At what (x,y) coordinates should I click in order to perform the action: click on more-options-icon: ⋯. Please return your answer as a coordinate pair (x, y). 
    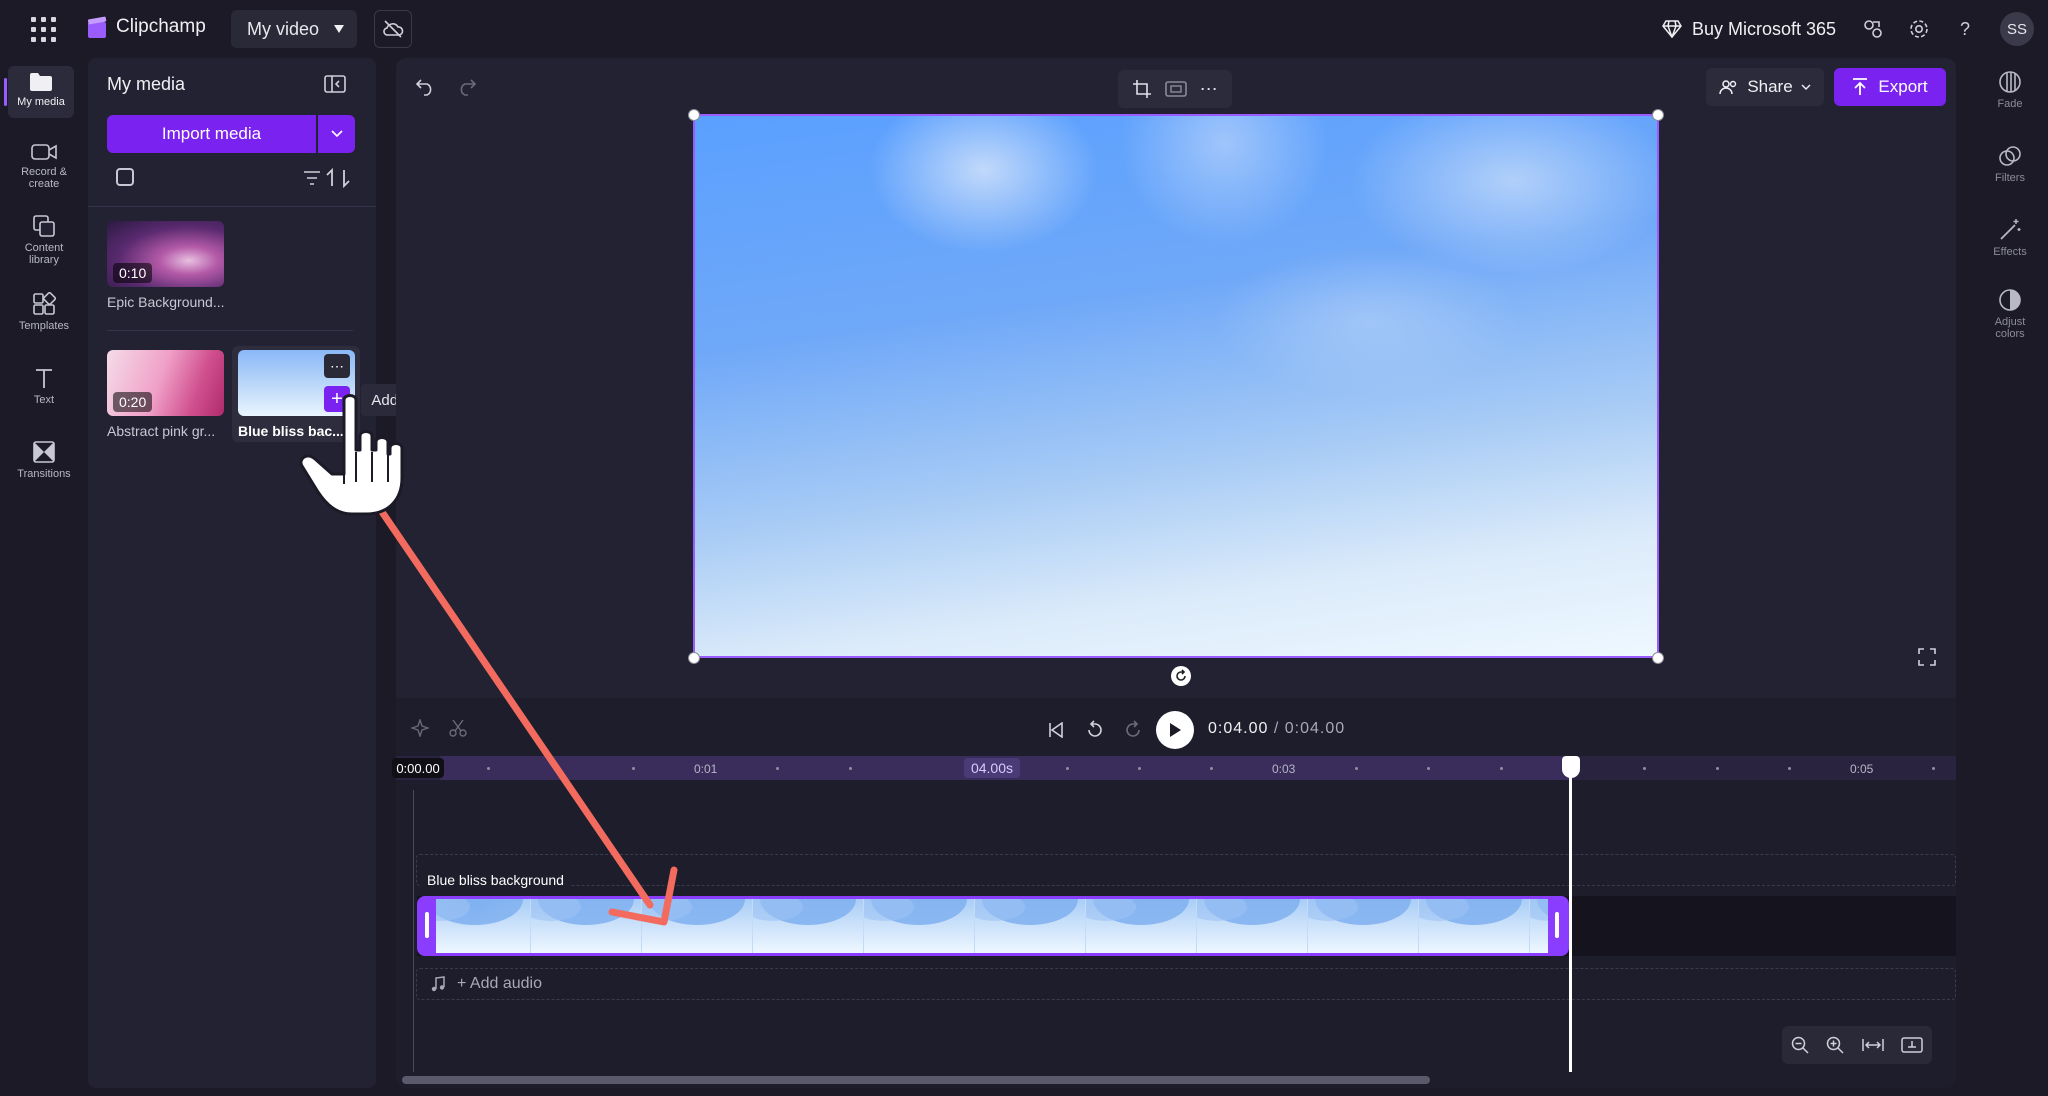
    Looking at the image, I should click on (337, 366).